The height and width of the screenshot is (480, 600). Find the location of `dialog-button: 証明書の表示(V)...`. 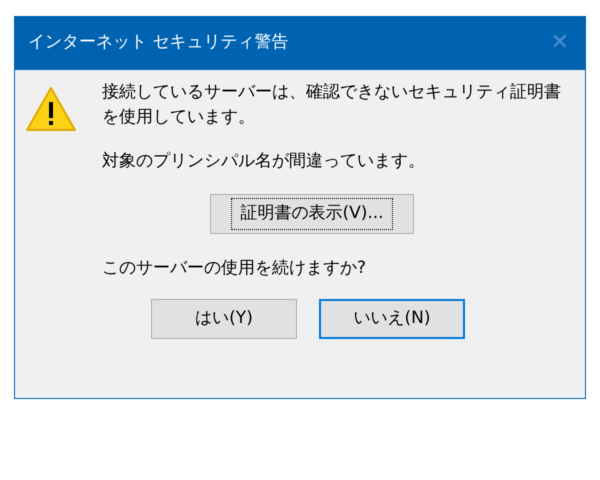

dialog-button: 証明書の表示(V)... is located at coordinates (312, 214).